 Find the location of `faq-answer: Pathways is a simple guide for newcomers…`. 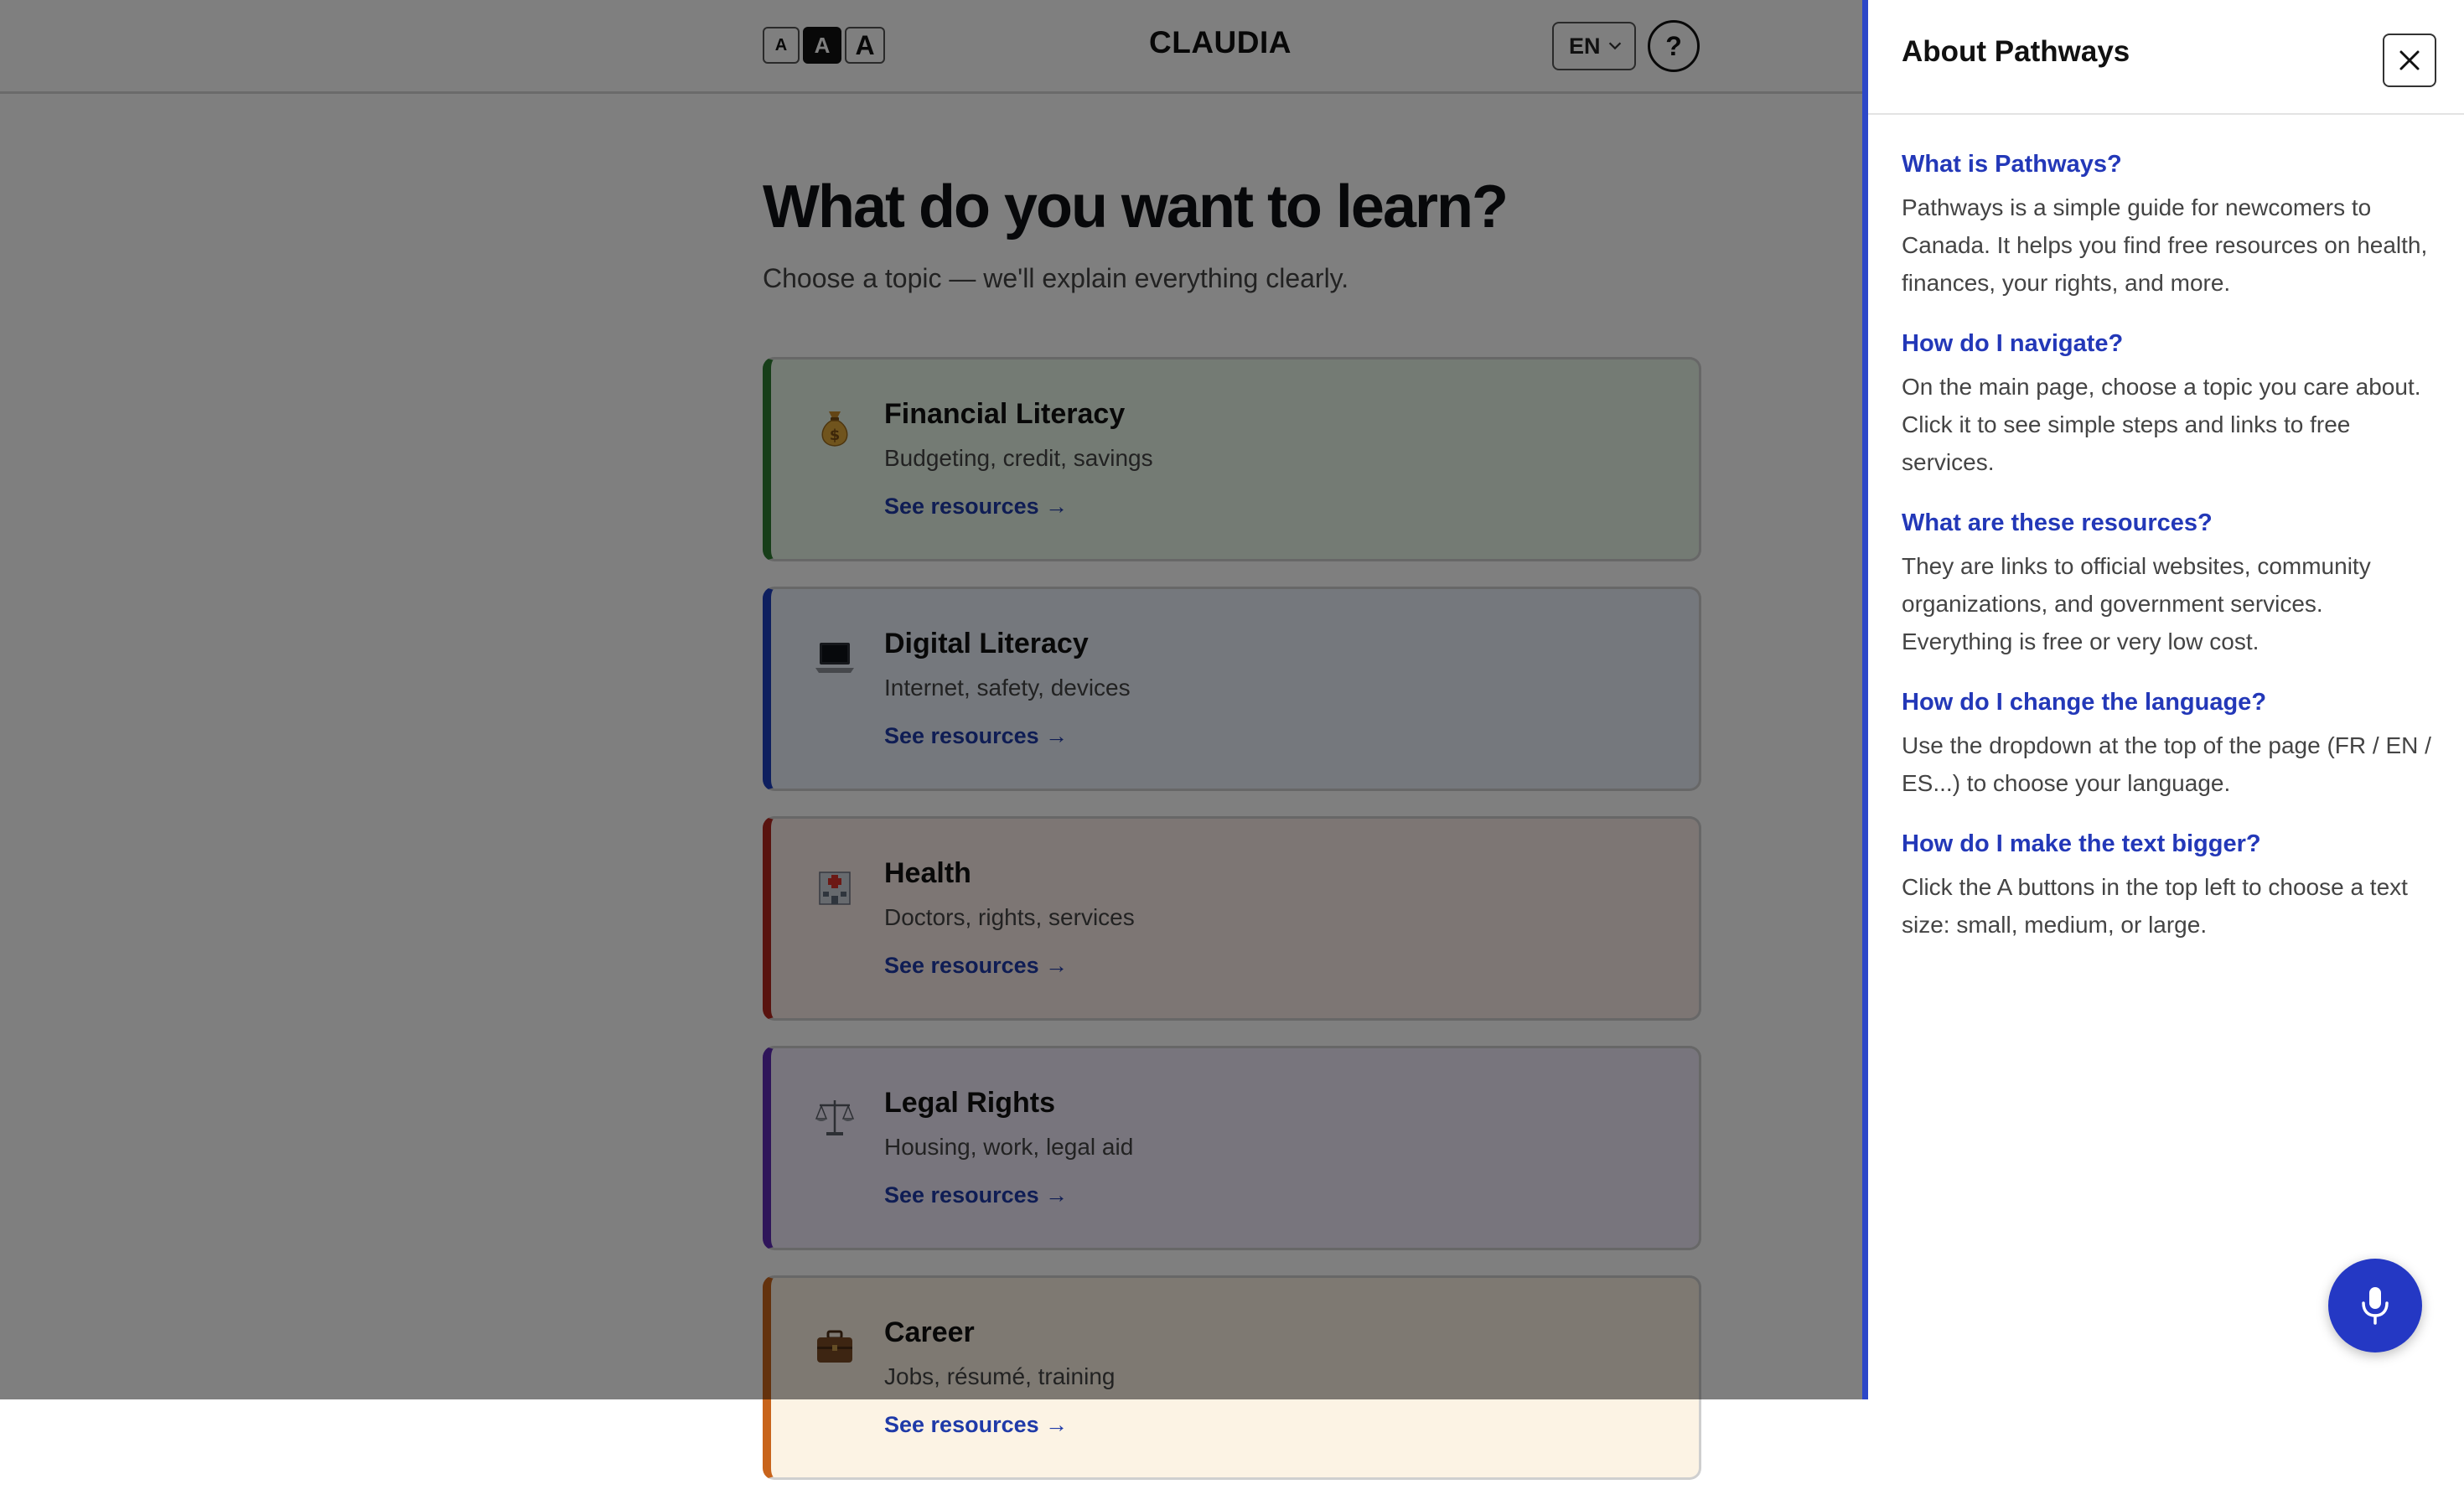

faq-answer: Pathways is a simple guide for newcomers… is located at coordinates (2165, 245).